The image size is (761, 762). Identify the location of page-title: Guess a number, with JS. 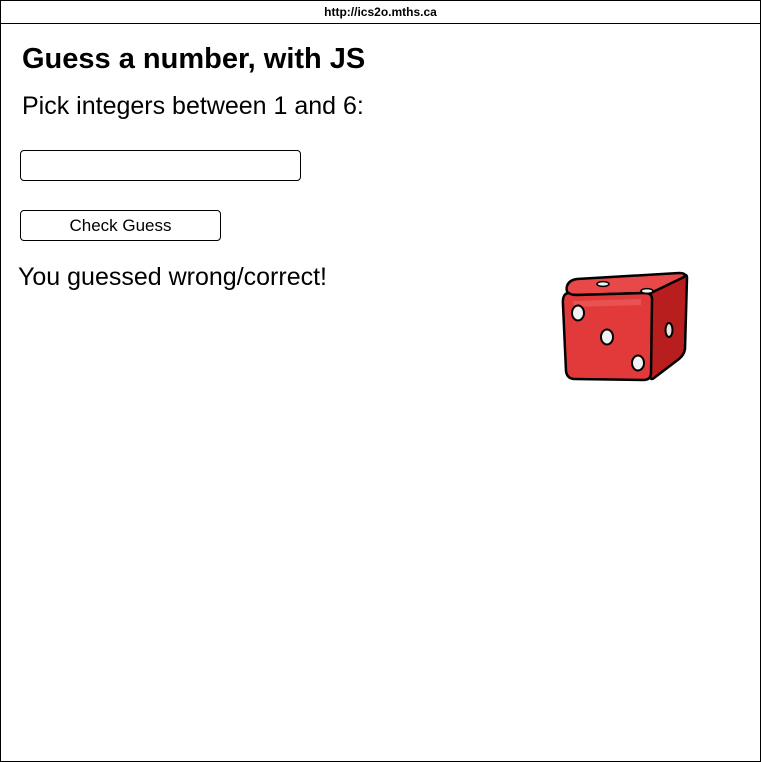
(194, 59).